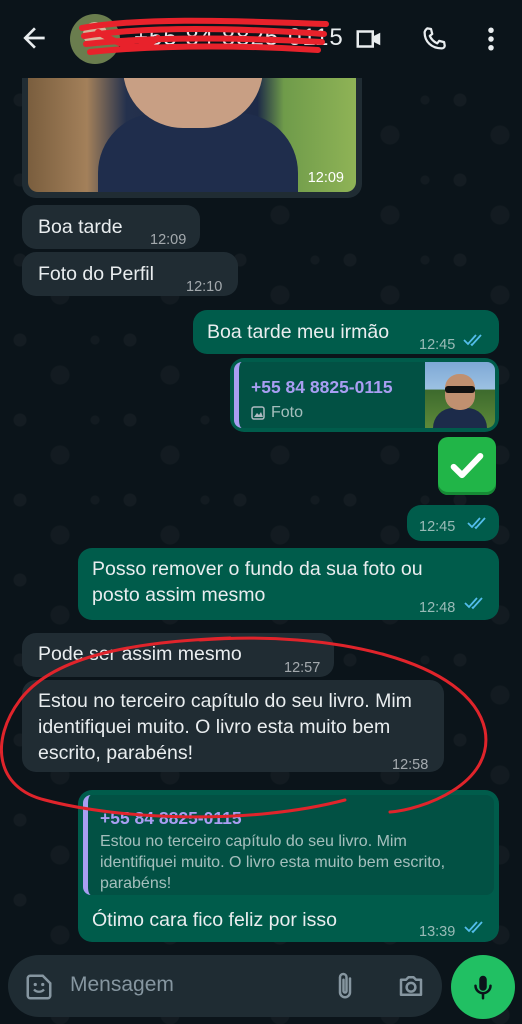 Image resolution: width=522 pixels, height=1024 pixels. I want to click on photo-icon, so click(258, 413).